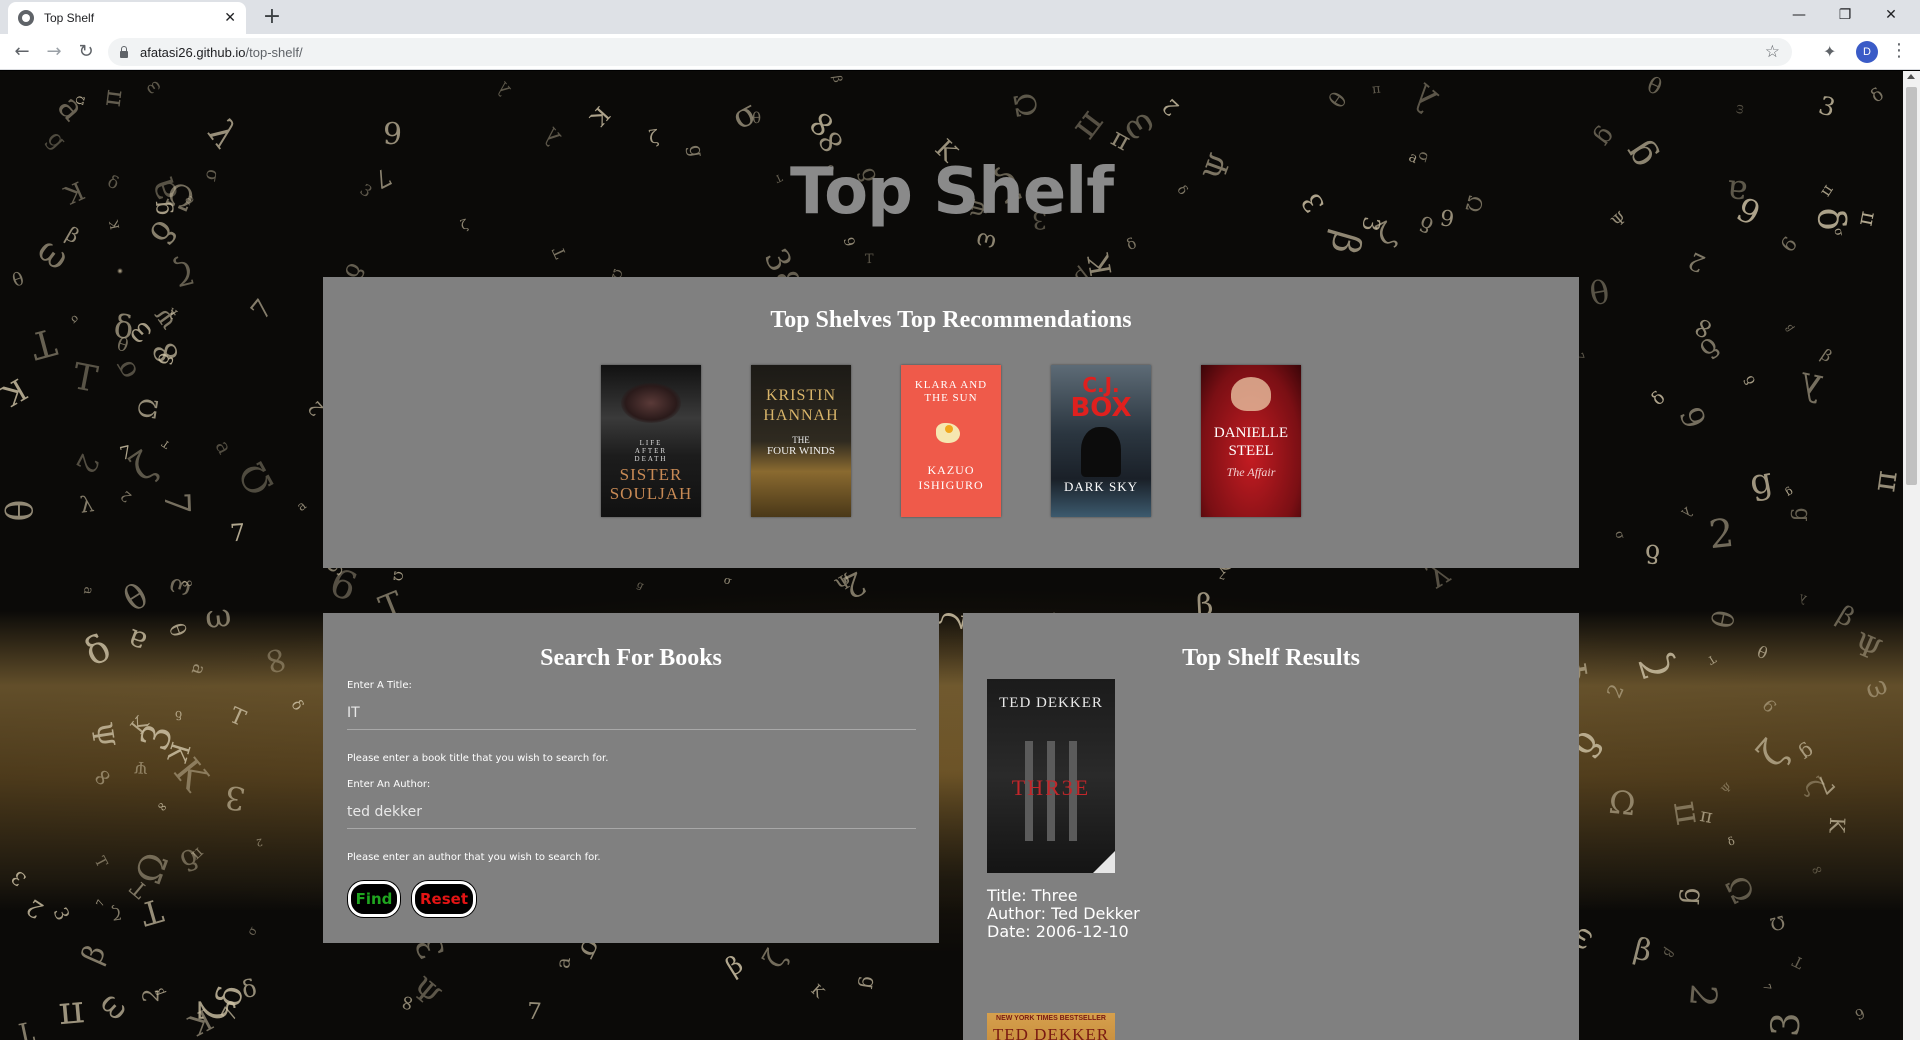  Describe the element at coordinates (1101, 441) in the screenshot. I see `book-cover-dark-sky: C.J. BOX DARK SKY` at that location.